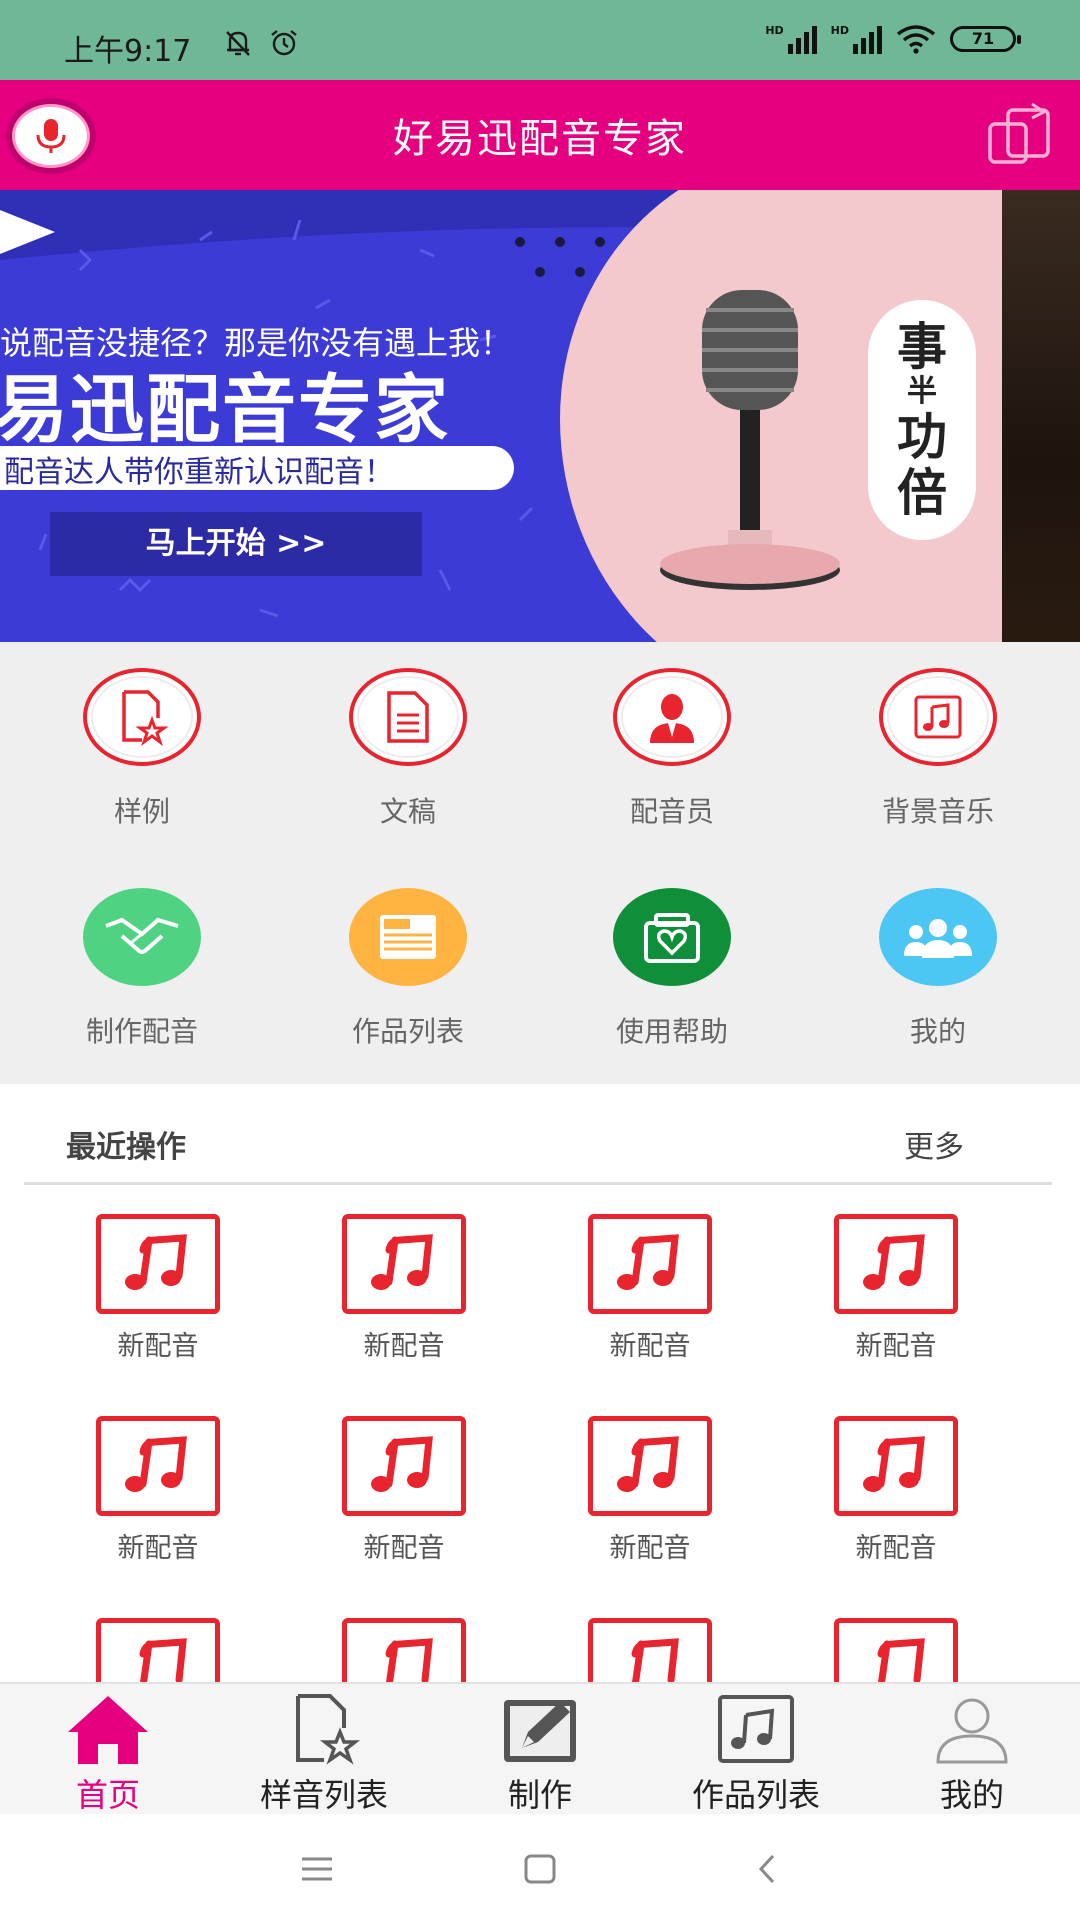 This screenshot has height=1920, width=1080. What do you see at coordinates (938, 752) in the screenshot?
I see `menu-item-bgm: 背景音乐` at bounding box center [938, 752].